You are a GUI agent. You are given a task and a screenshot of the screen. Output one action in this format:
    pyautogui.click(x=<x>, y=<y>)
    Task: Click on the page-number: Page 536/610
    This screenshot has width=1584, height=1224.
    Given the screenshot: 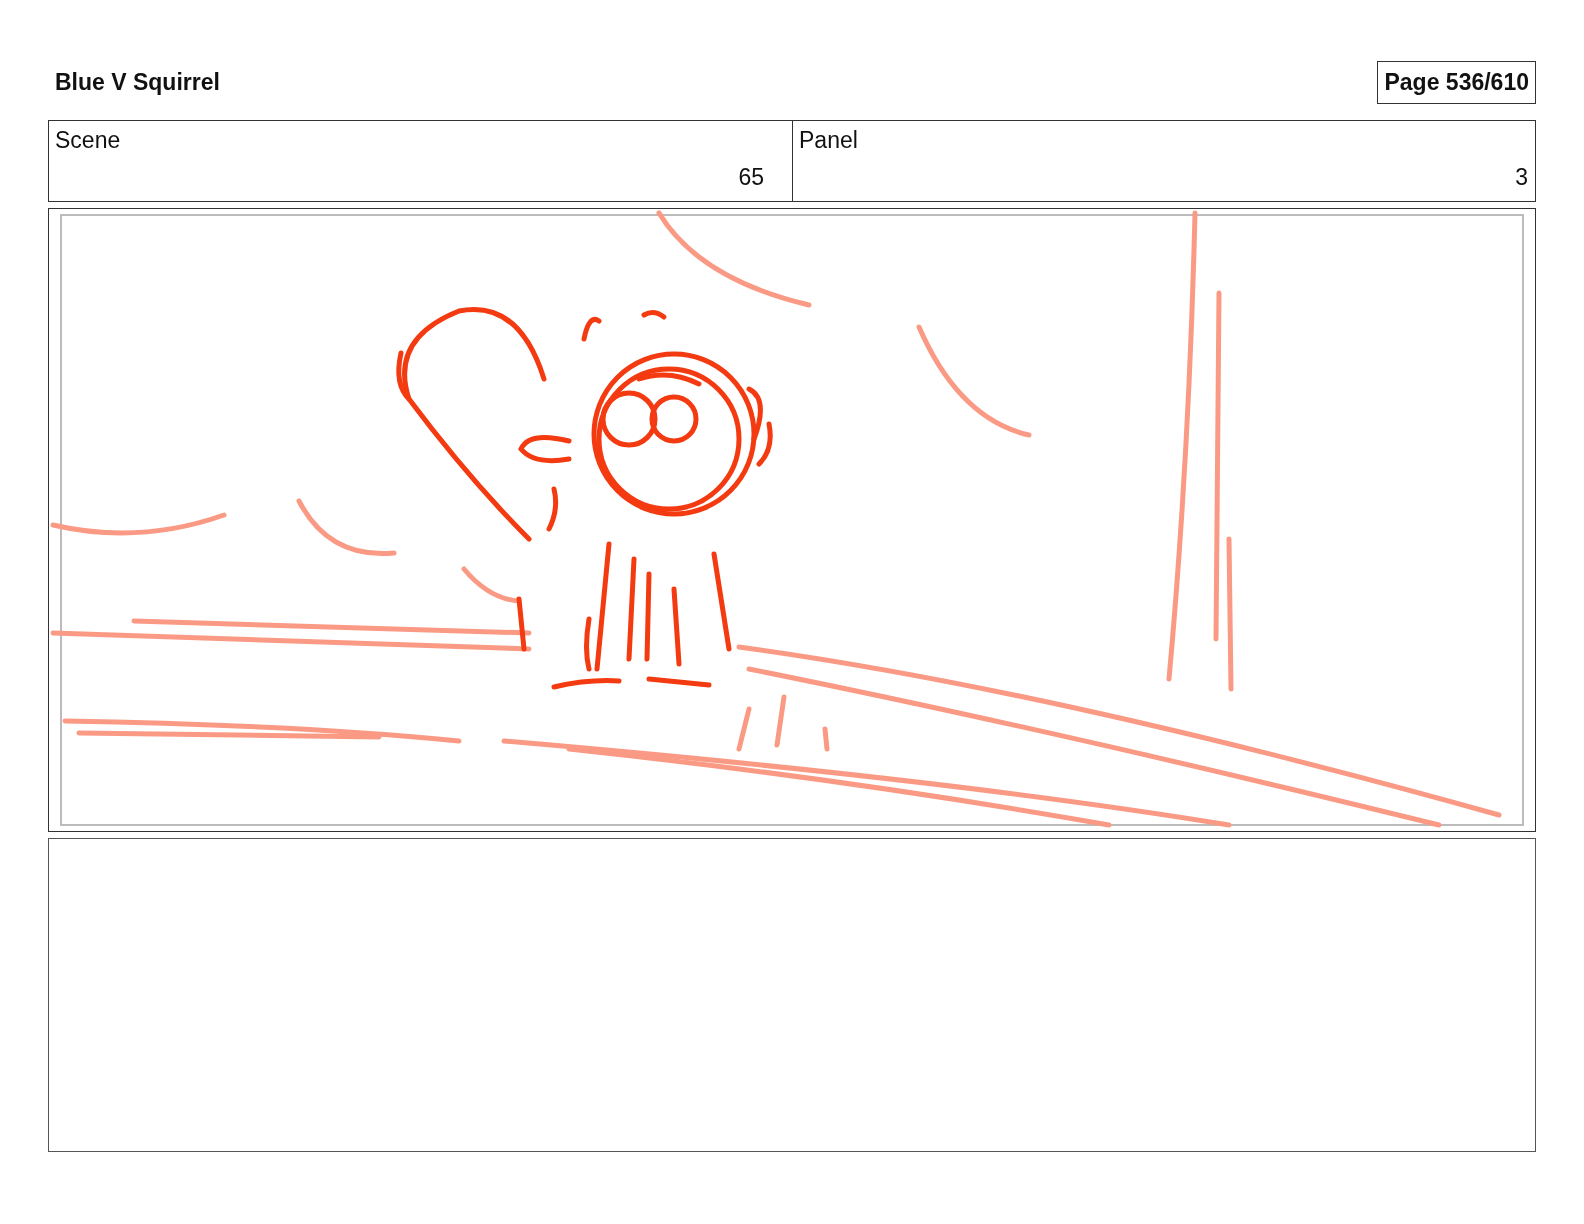 What is the action you would take?
    pyautogui.click(x=1456, y=82)
    